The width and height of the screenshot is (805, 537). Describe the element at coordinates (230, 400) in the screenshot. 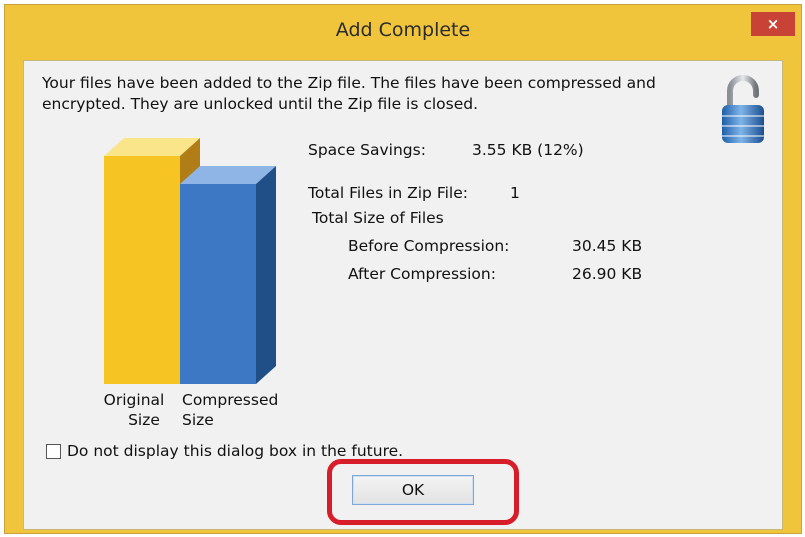

I see `compressed-label-line1: Compressed` at that location.